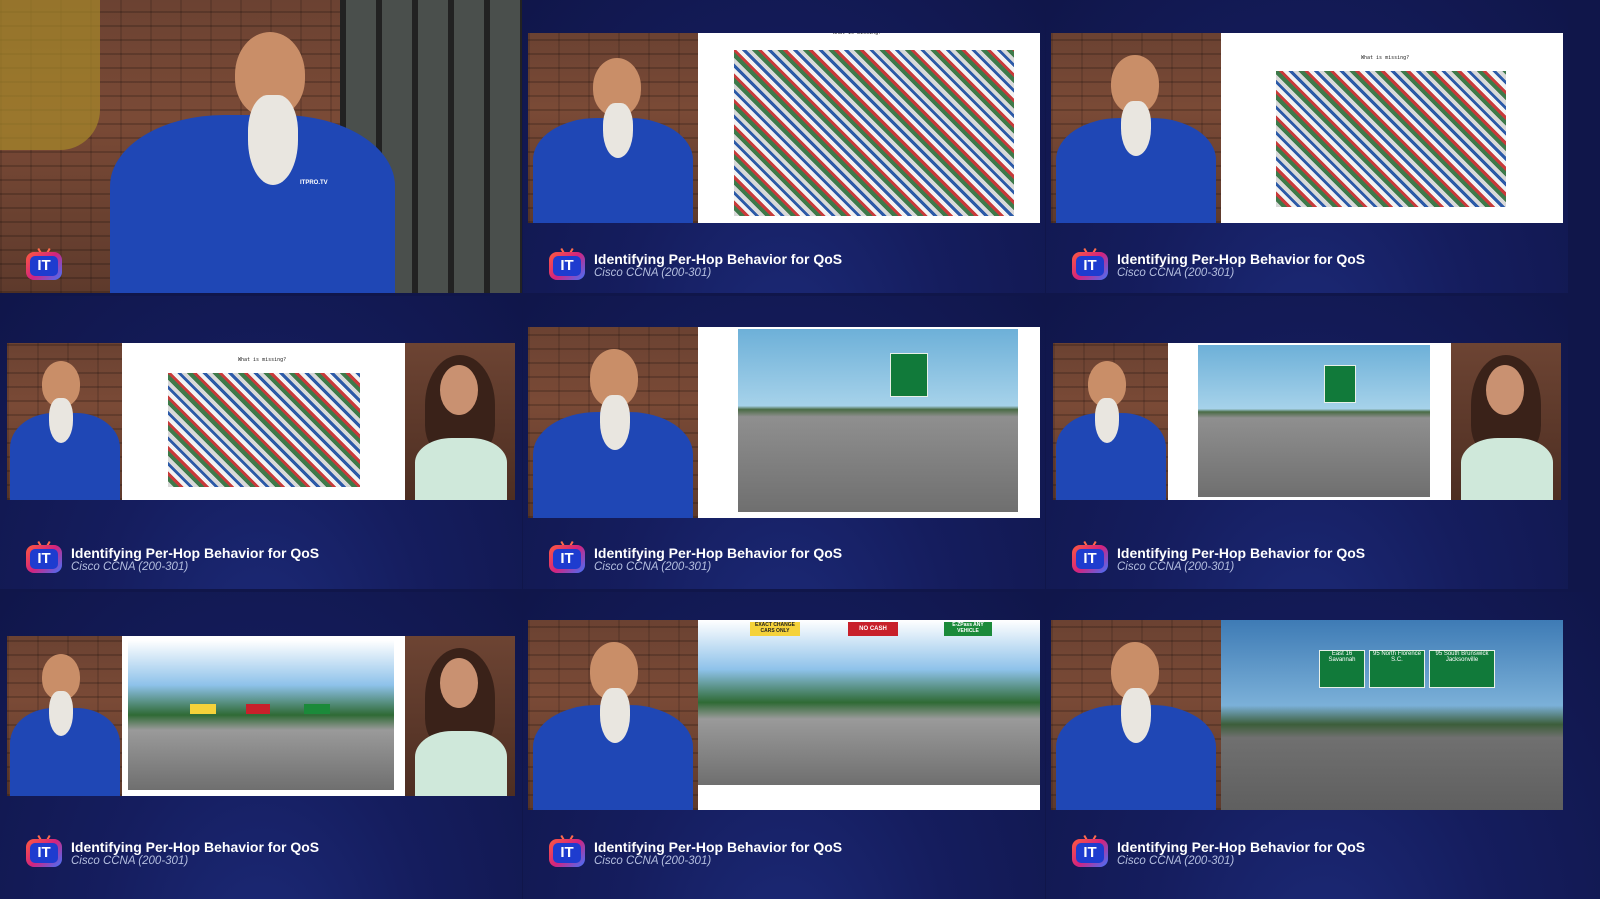 The image size is (1600, 899). I want to click on toll-sign-ezpass, so click(317, 709).